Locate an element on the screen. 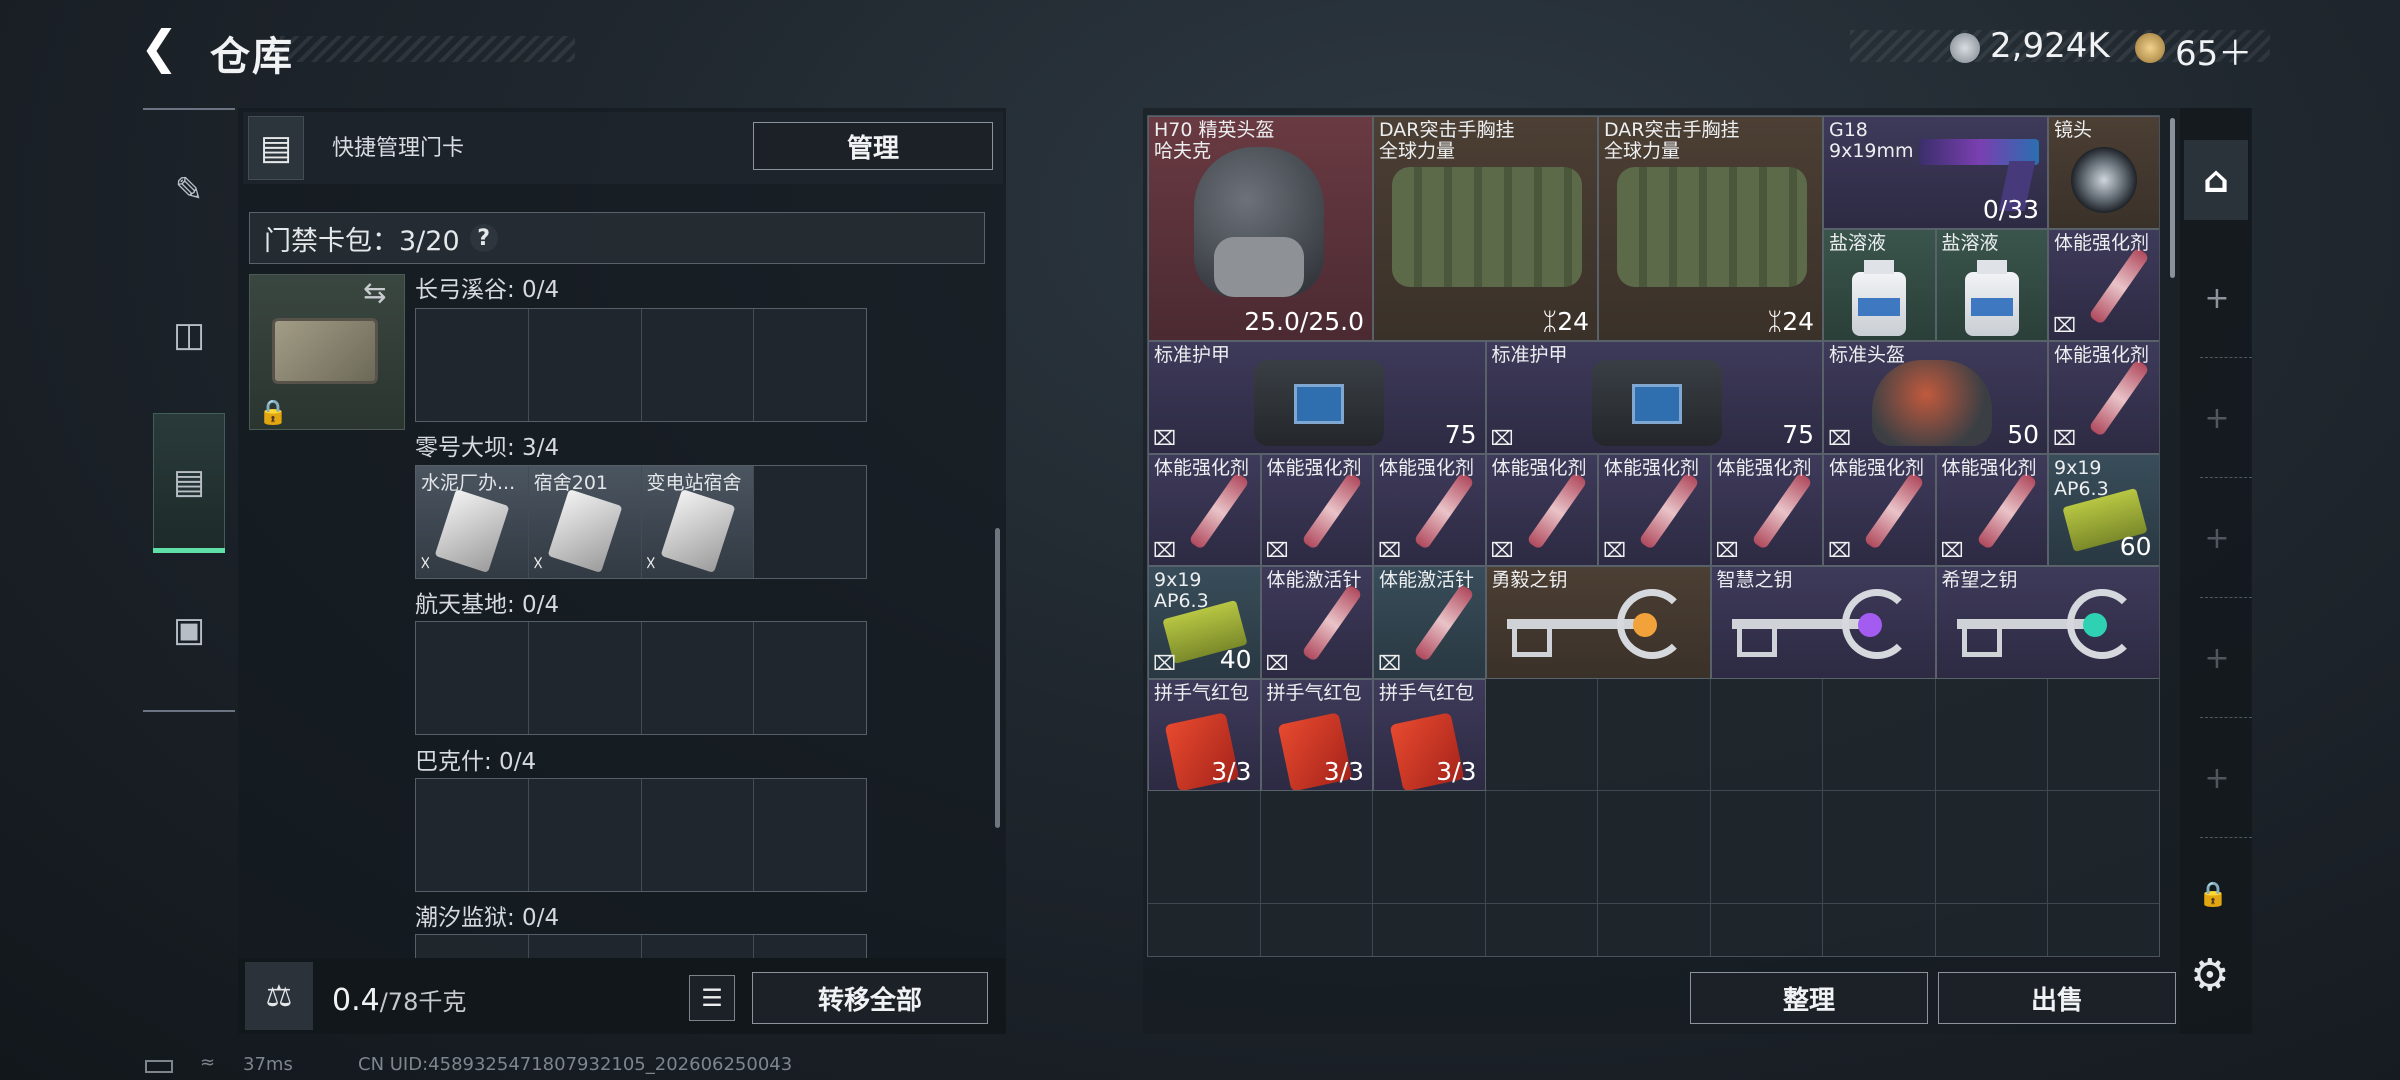 The height and width of the screenshot is (1080, 2400). lock-icon: 🔒 is located at coordinates (2213, 894).